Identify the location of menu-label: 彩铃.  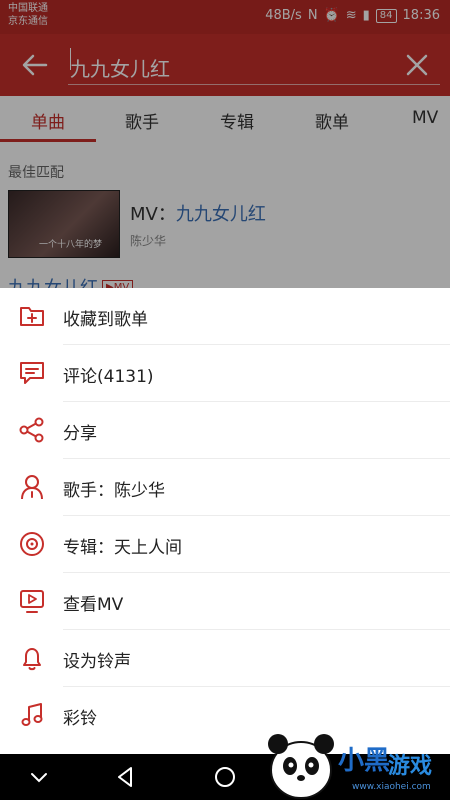
(80, 719).